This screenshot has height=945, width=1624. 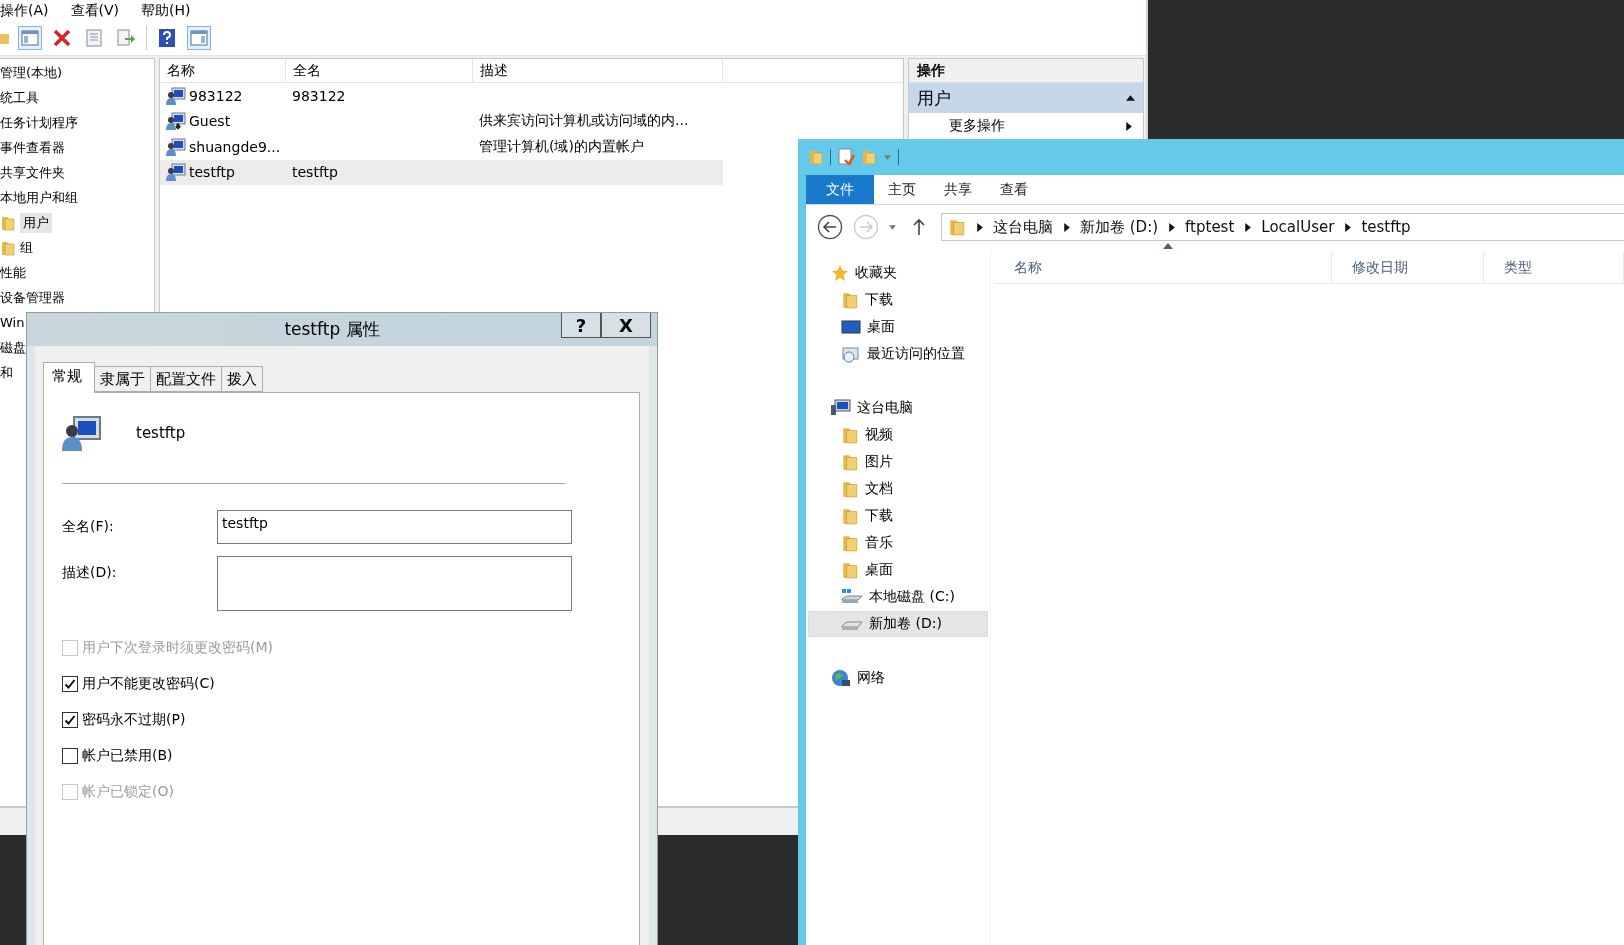 I want to click on tree-item: Win, so click(x=12, y=322).